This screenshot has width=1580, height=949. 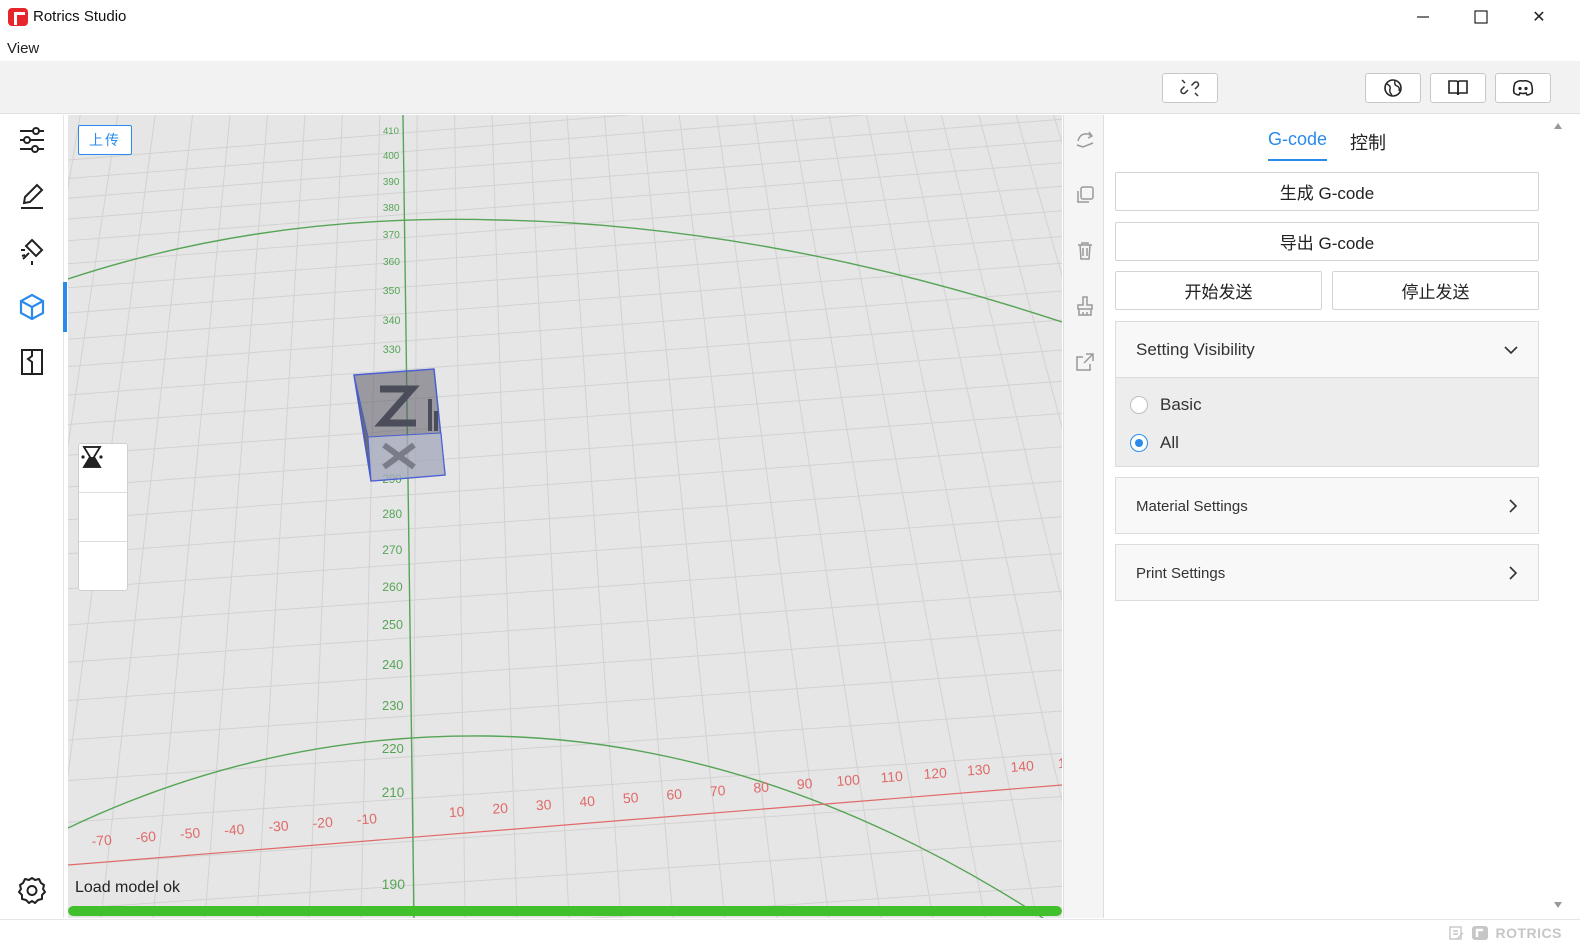 I want to click on maximize-icon, so click(x=1481, y=17).